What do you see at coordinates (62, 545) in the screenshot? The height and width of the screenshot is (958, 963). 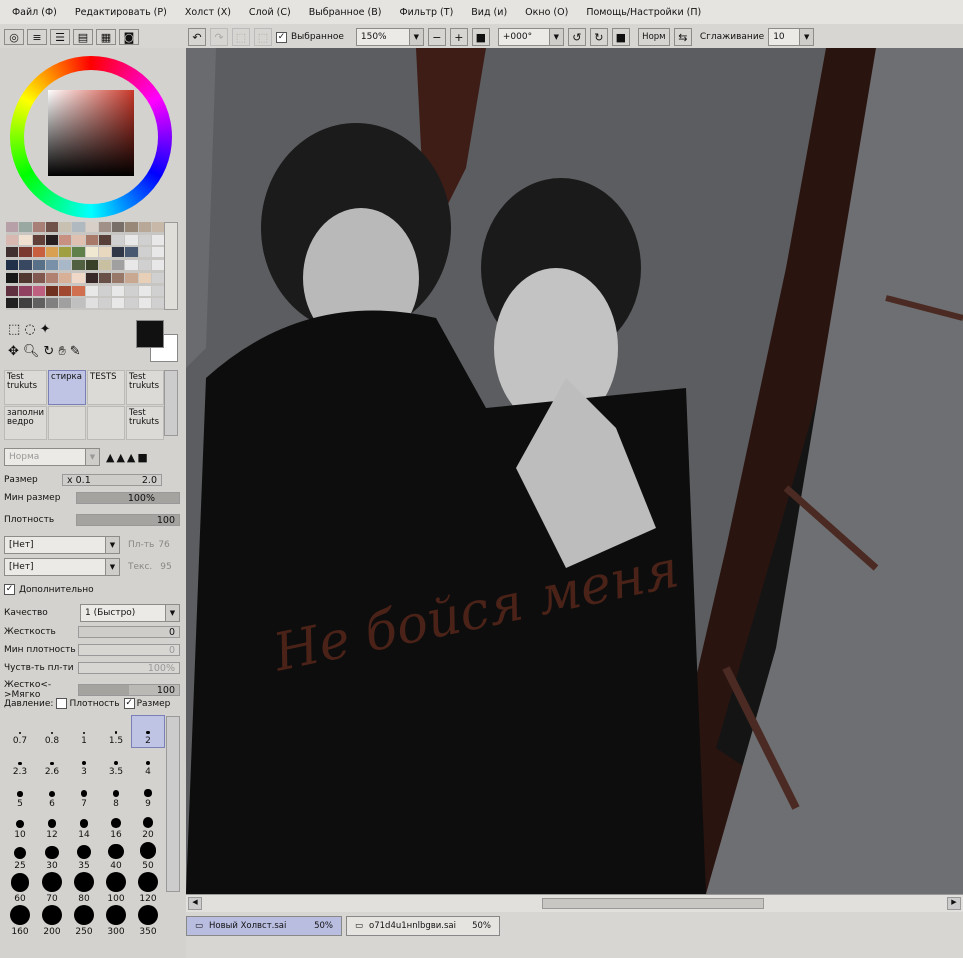 I see `texture-select-1: [Нет] ▼` at bounding box center [62, 545].